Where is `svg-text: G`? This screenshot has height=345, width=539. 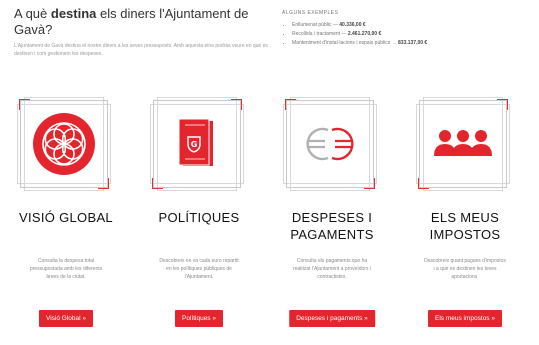 svg-text: G is located at coordinates (194, 144).